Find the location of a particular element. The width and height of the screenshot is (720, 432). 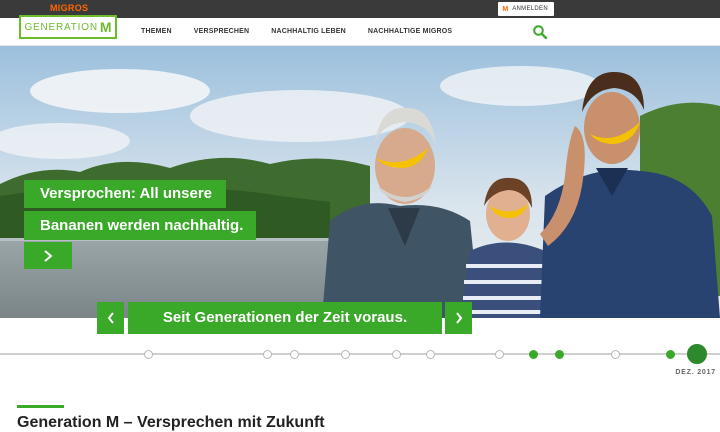

tagline-prev-button is located at coordinates (110, 318).